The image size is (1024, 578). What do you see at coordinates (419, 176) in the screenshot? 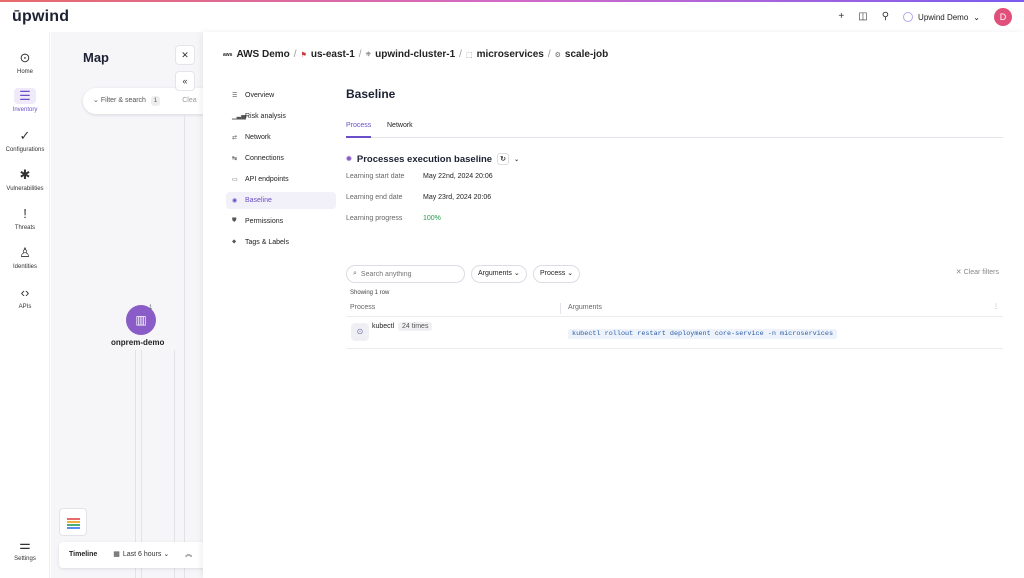
I see `learning-start: Learning start date May 22nd, 2024 20:06` at bounding box center [419, 176].